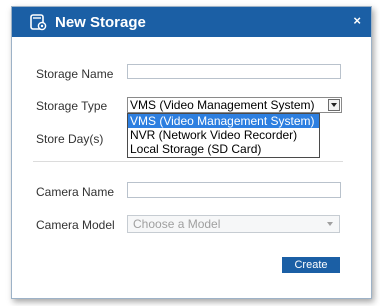 This screenshot has width=380, height=306. Describe the element at coordinates (72, 106) in the screenshot. I see `storage-type-label: Storage Type` at that location.